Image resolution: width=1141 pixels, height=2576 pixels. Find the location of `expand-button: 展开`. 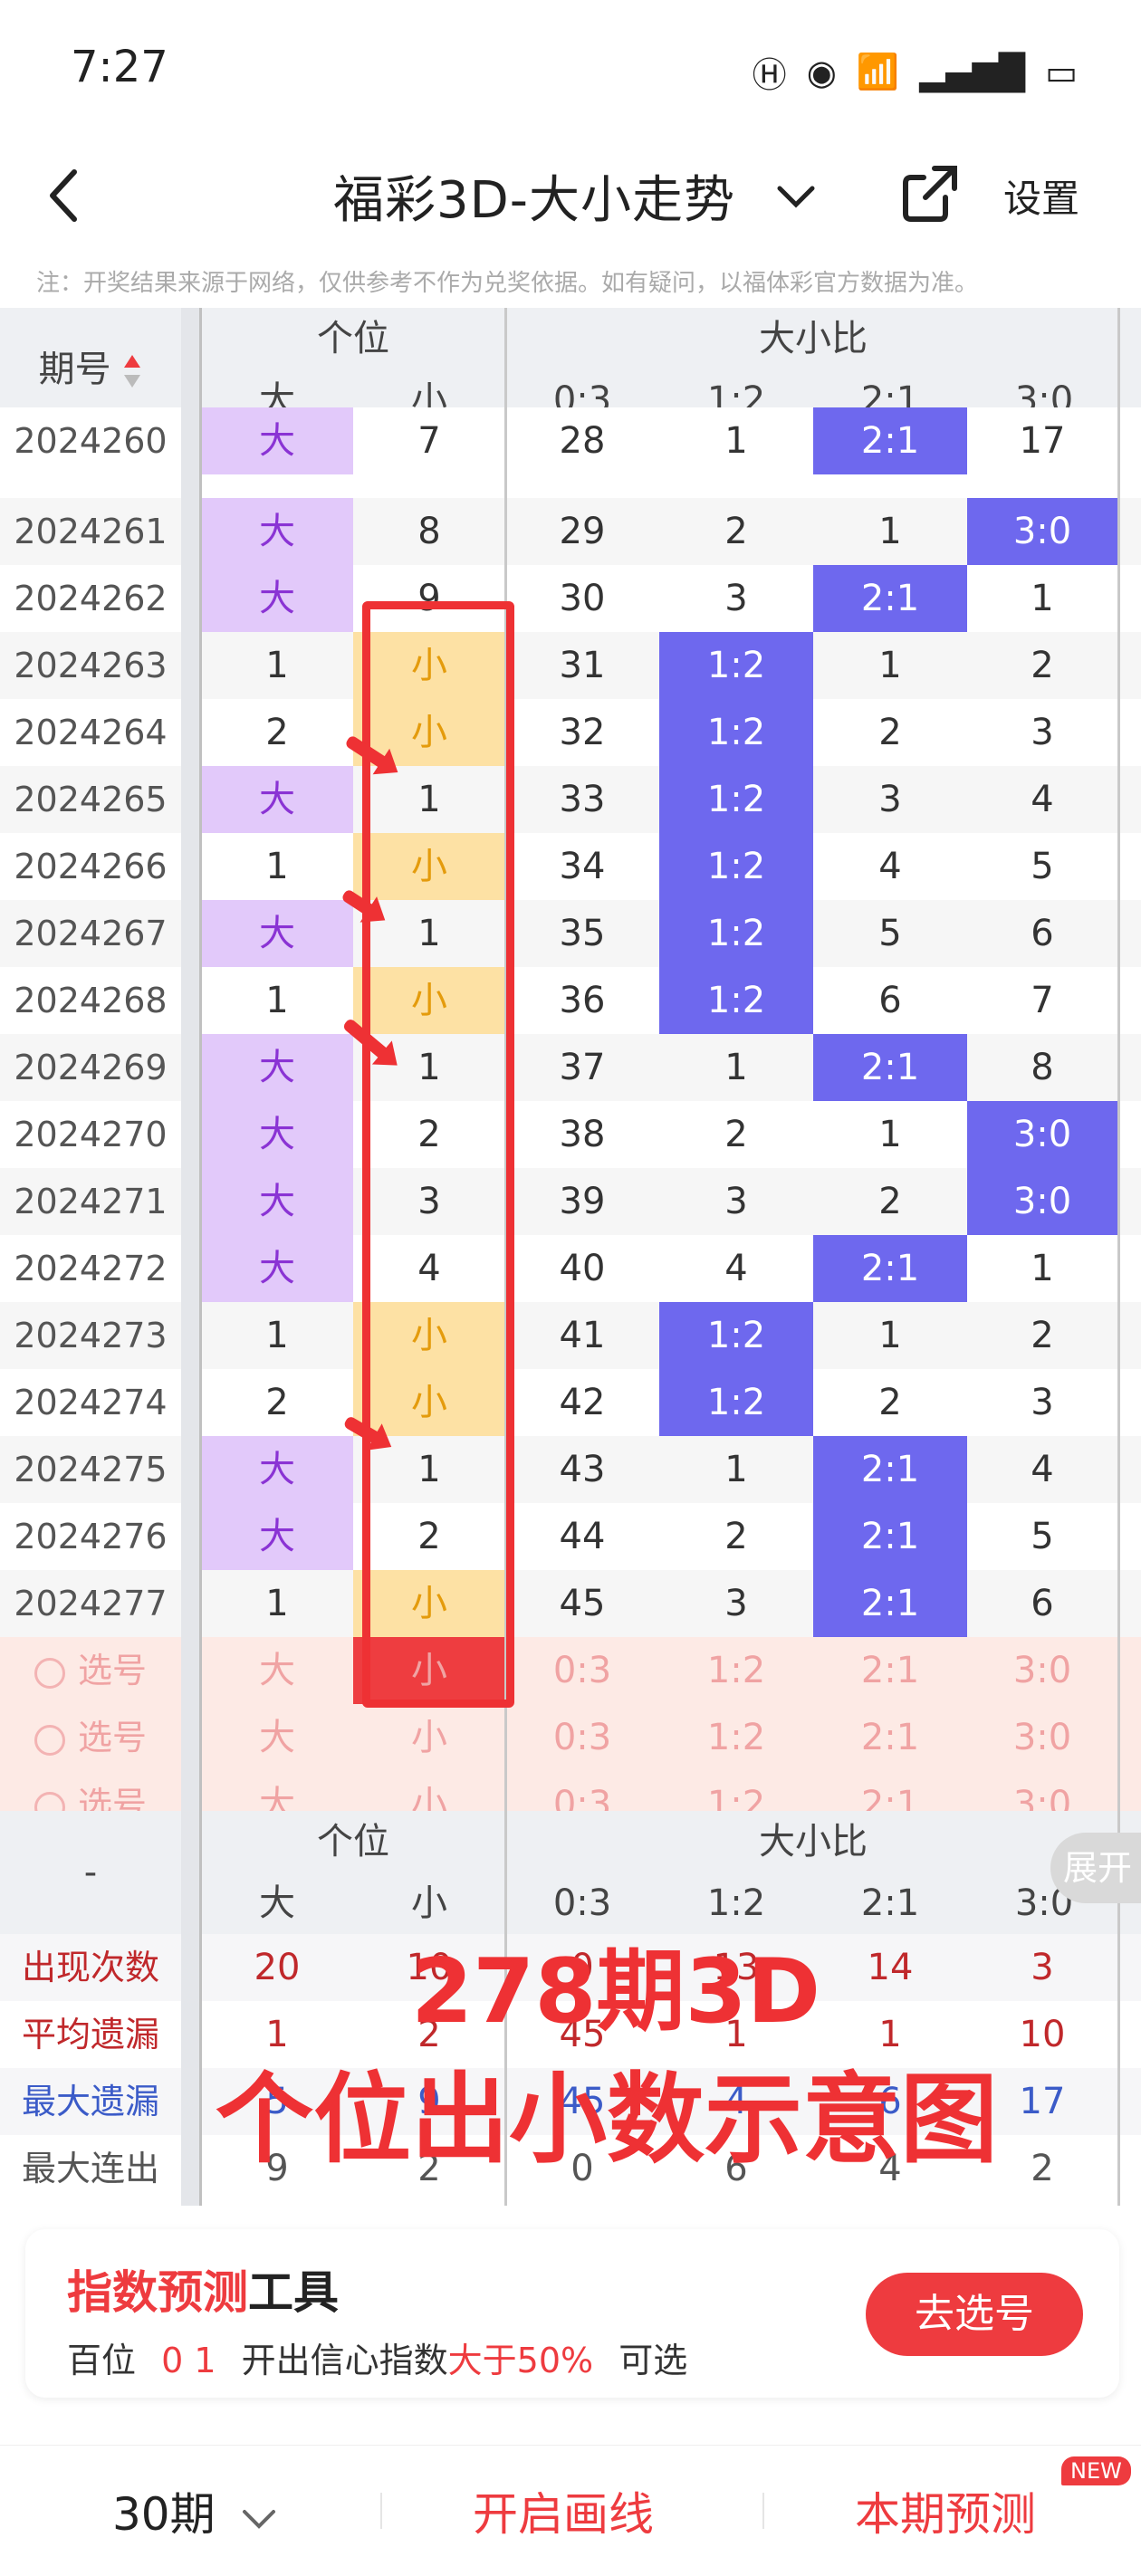

expand-button: 展开 is located at coordinates (1095, 1868).